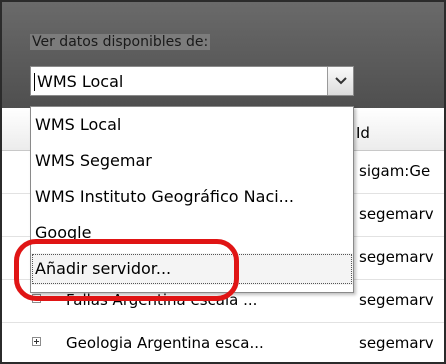 This screenshot has height=364, width=446. Describe the element at coordinates (192, 125) in the screenshot. I see `dropdown-option-wms-local: WMS Local` at that location.